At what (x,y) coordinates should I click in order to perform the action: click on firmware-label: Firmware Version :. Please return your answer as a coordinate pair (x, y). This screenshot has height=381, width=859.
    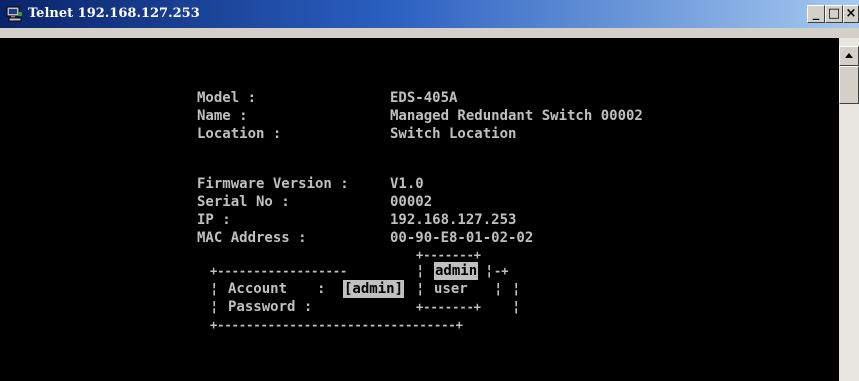
    Looking at the image, I should click on (273, 184).